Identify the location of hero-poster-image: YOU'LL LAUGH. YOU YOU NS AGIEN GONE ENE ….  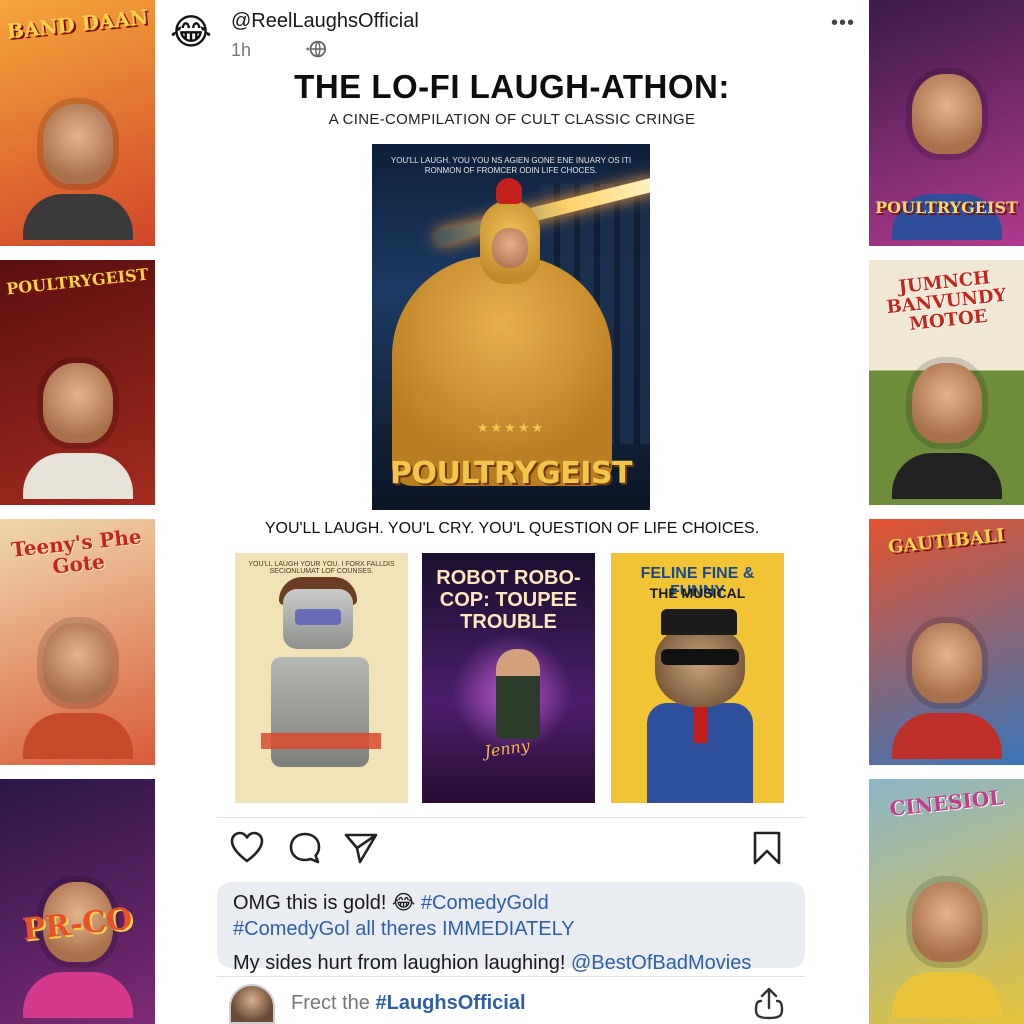
(511, 327).